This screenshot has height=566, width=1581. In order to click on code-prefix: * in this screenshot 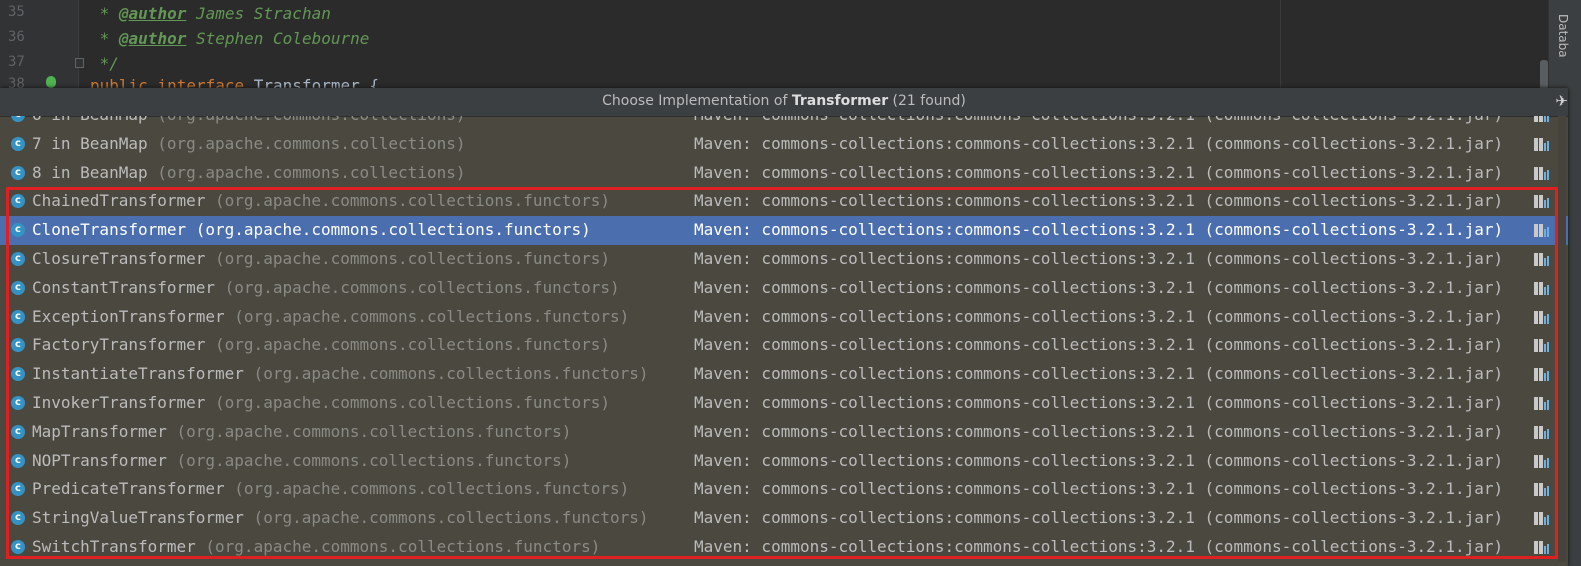, I will do `click(104, 38)`.